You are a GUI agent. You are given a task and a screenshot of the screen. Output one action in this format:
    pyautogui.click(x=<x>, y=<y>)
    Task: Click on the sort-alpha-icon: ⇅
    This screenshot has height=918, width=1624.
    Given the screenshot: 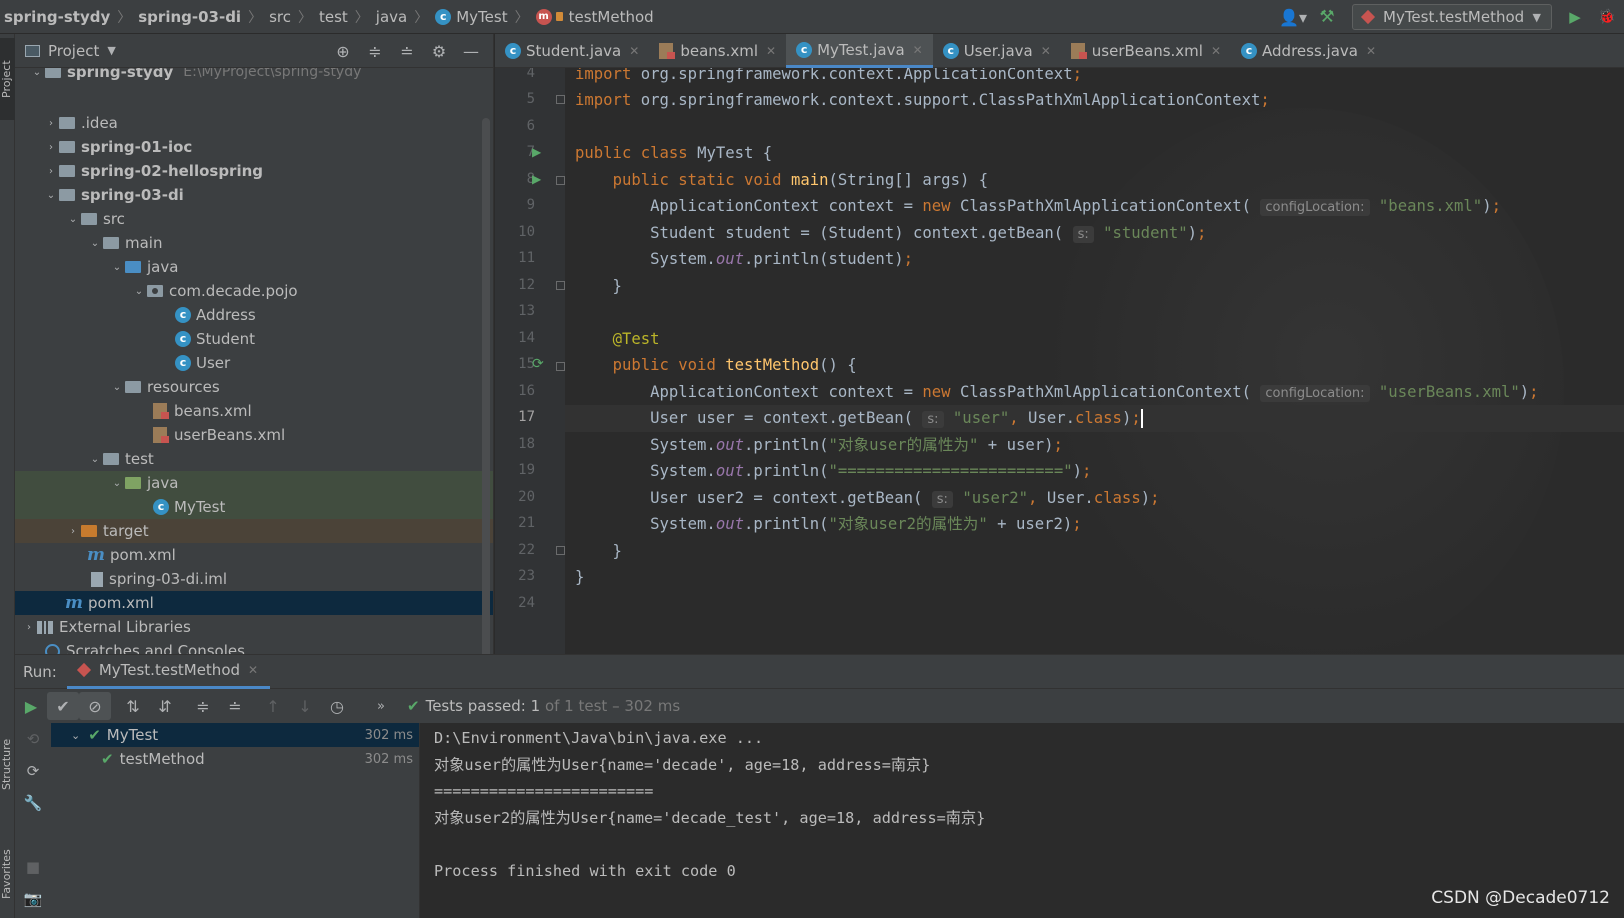 What is the action you would take?
    pyautogui.click(x=133, y=706)
    